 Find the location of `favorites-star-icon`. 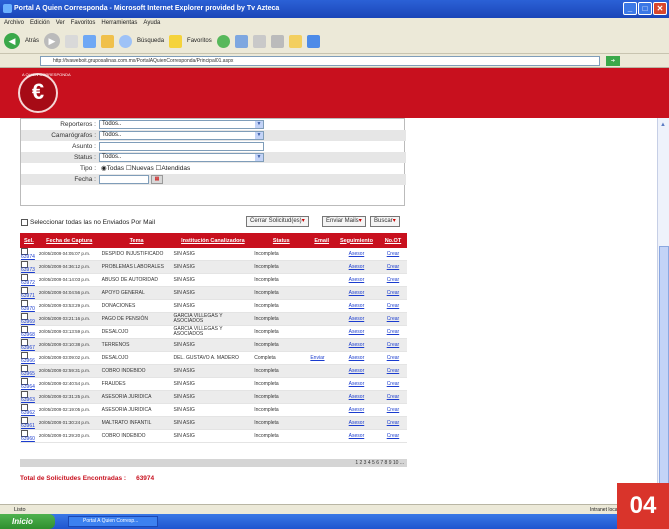

favorites-star-icon is located at coordinates (176, 41).